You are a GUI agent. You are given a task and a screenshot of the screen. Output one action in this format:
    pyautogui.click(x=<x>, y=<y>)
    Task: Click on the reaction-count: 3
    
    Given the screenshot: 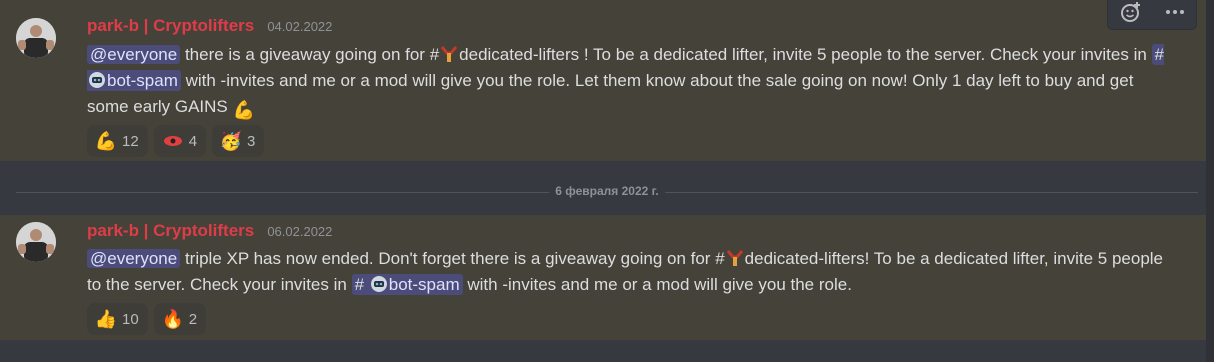 What is the action you would take?
    pyautogui.click(x=251, y=141)
    